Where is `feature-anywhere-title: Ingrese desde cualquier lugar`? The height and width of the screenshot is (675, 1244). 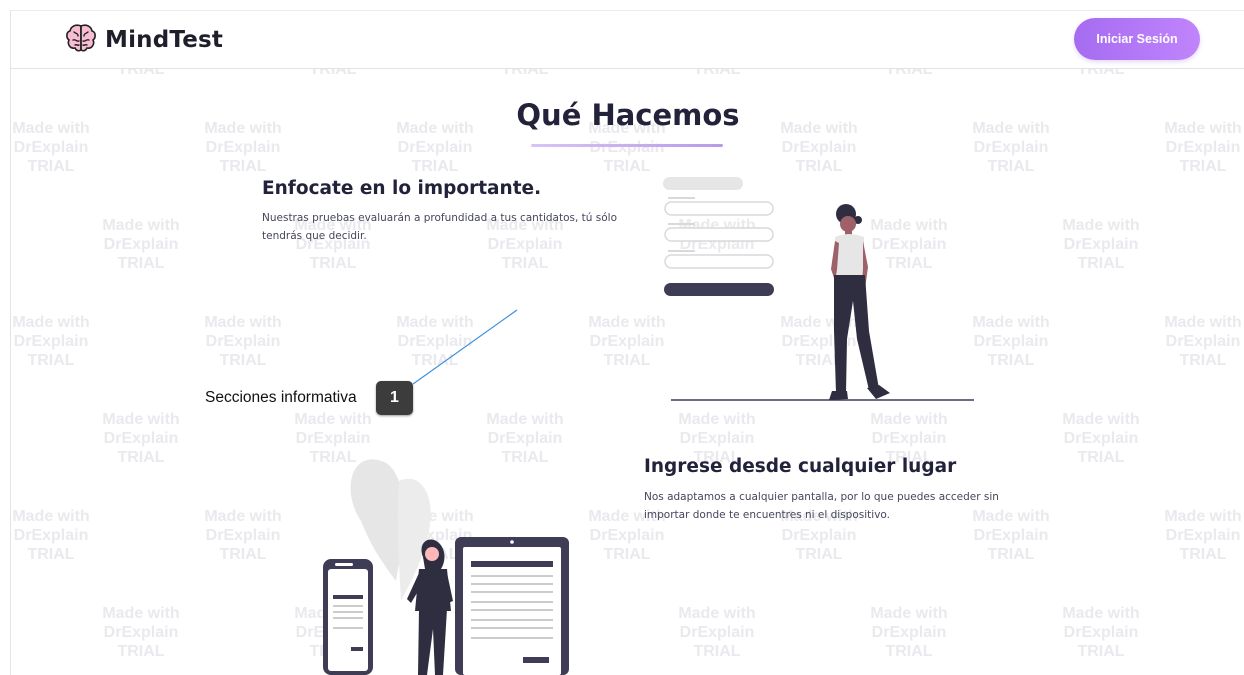 feature-anywhere-title: Ingrese desde cualquier lugar is located at coordinates (800, 466).